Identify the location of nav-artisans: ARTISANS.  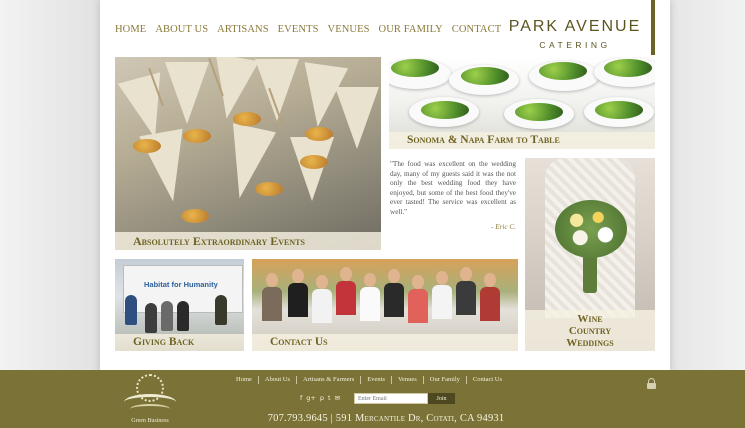
(243, 29).